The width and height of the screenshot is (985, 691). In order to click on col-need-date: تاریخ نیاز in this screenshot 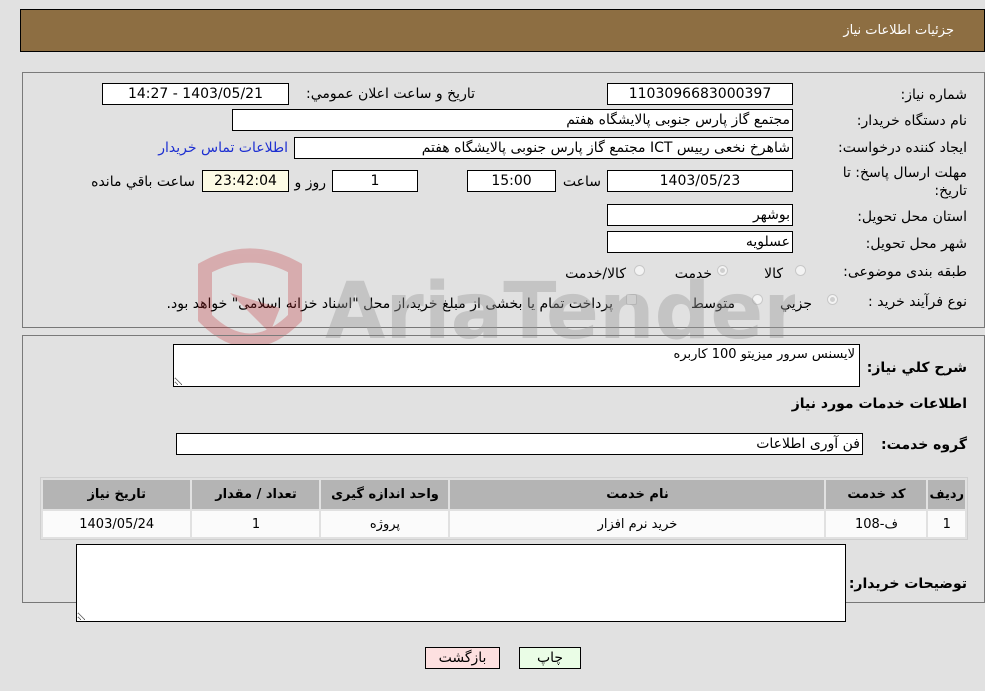, I will do `click(117, 494)`.